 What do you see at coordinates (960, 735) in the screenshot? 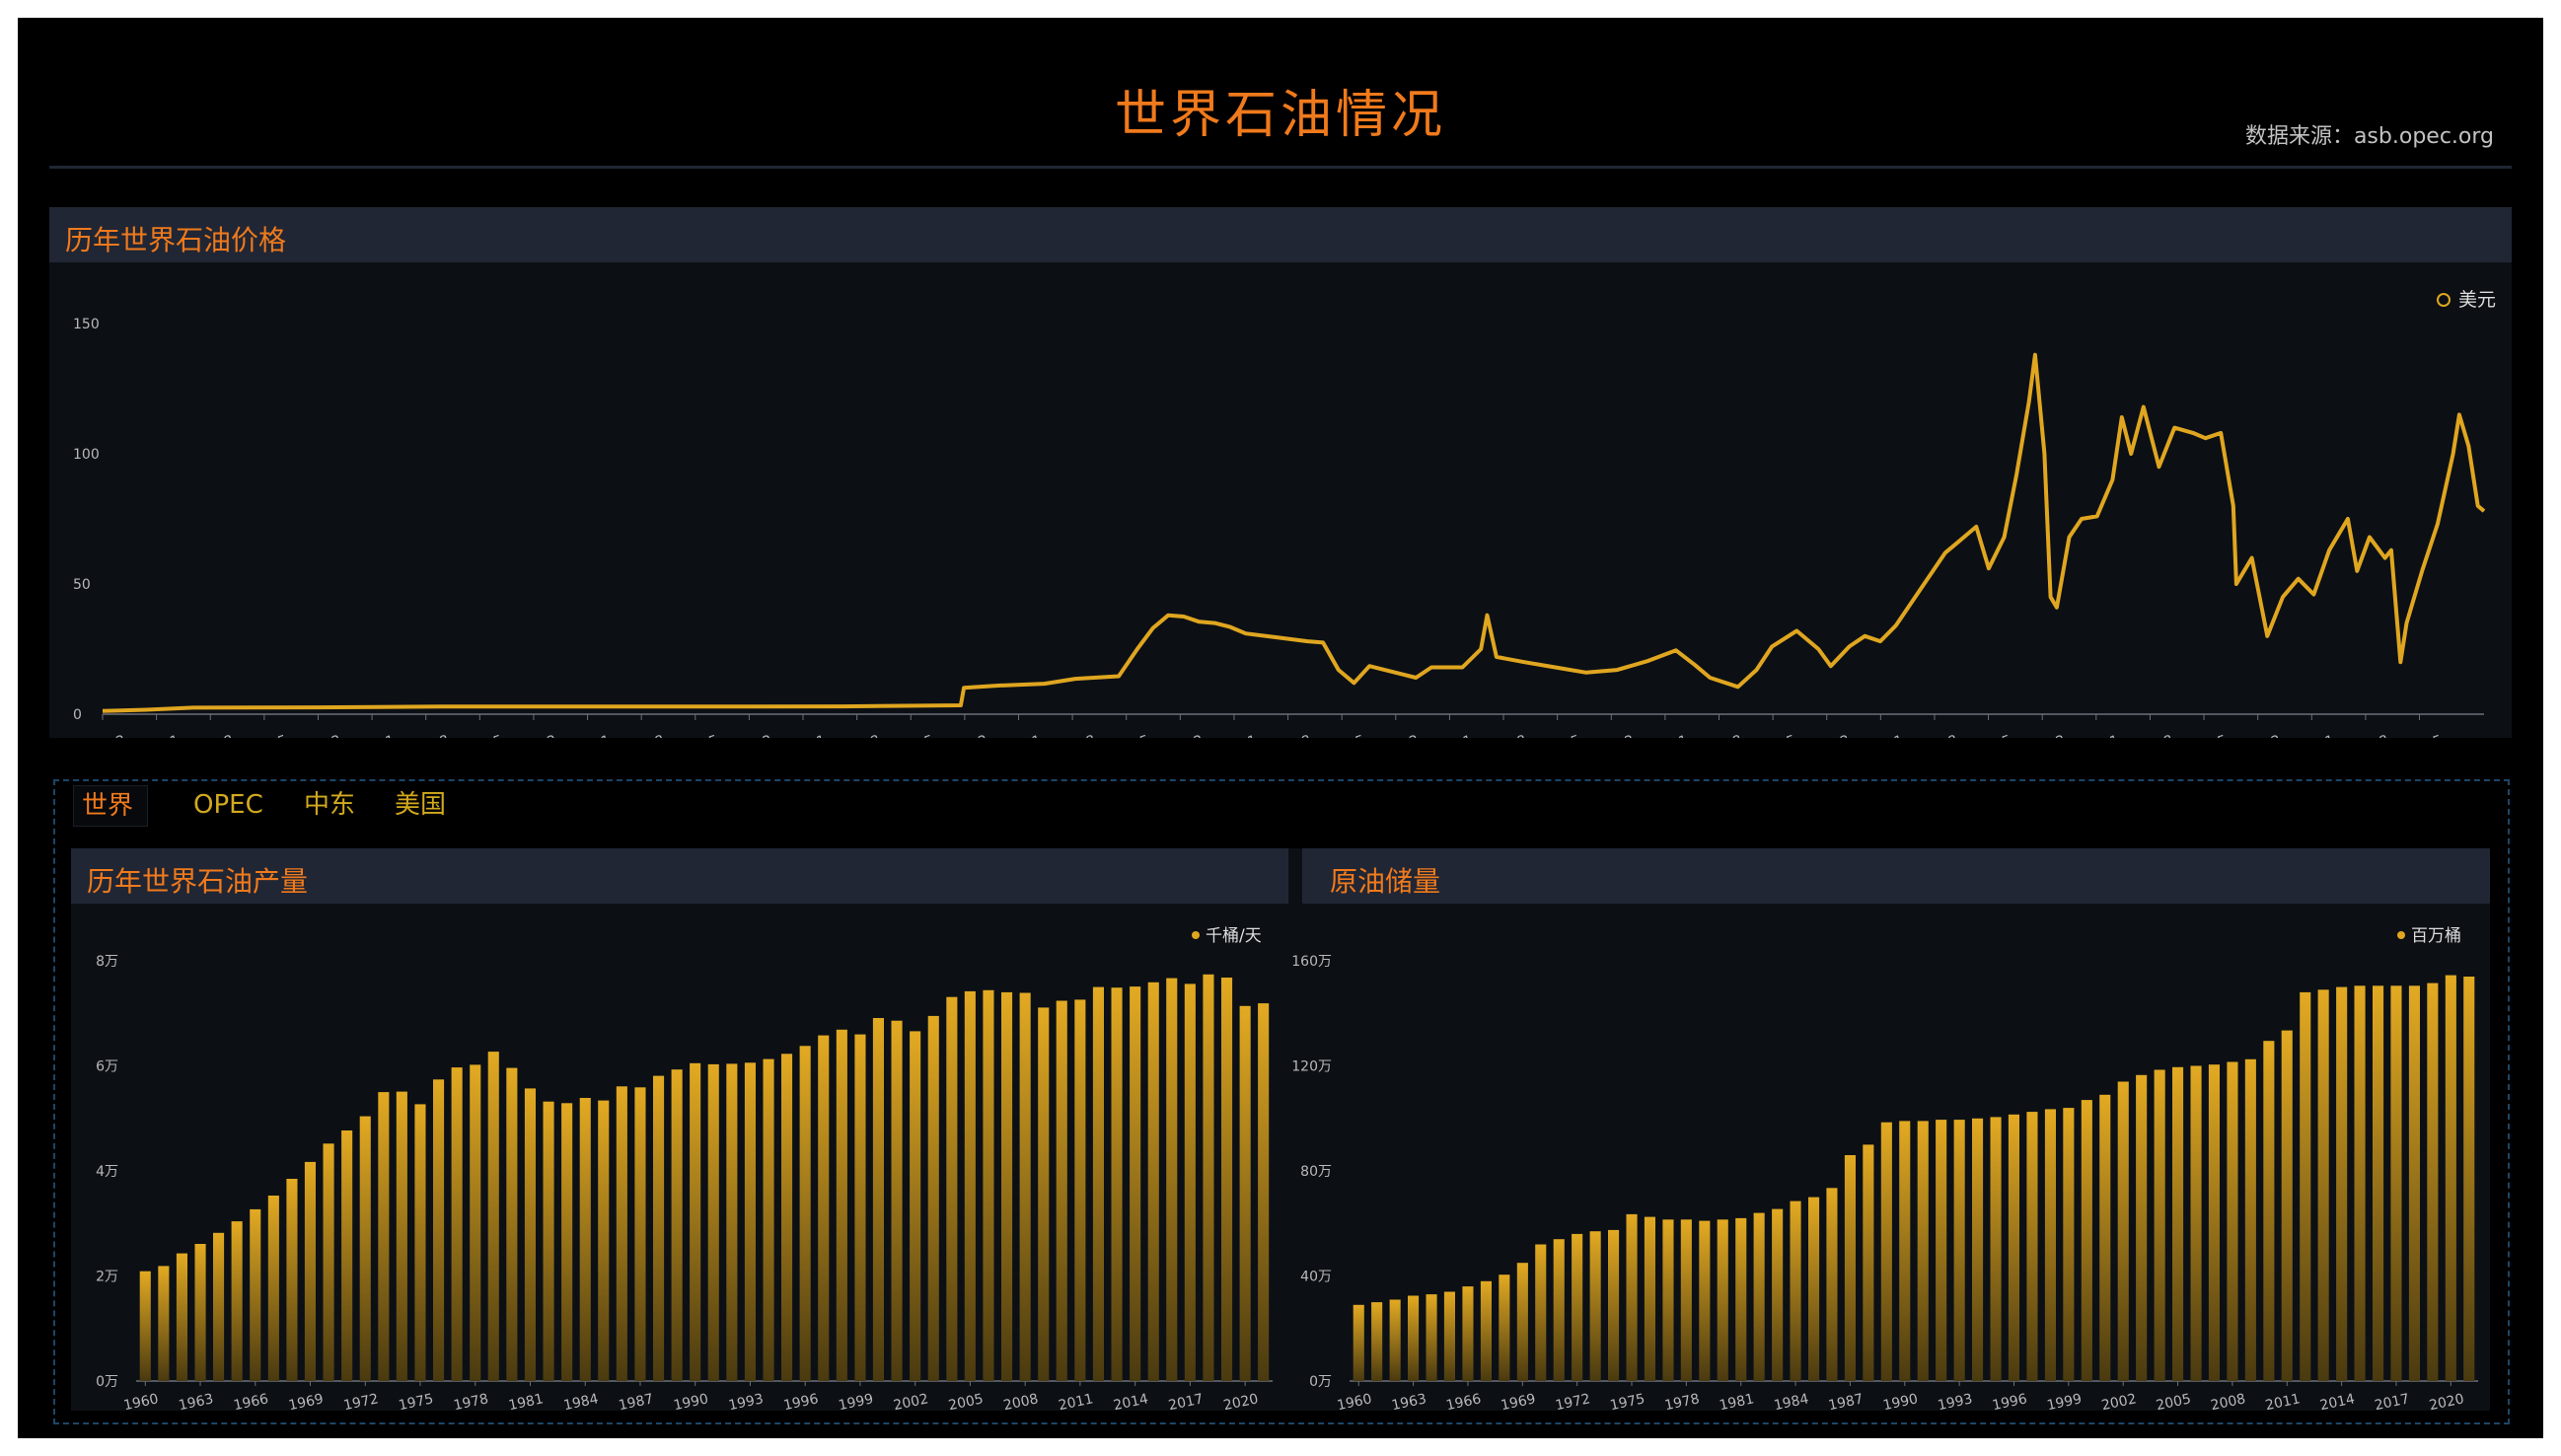
I see `price-x-tick-label: 1974/02` at bounding box center [960, 735].